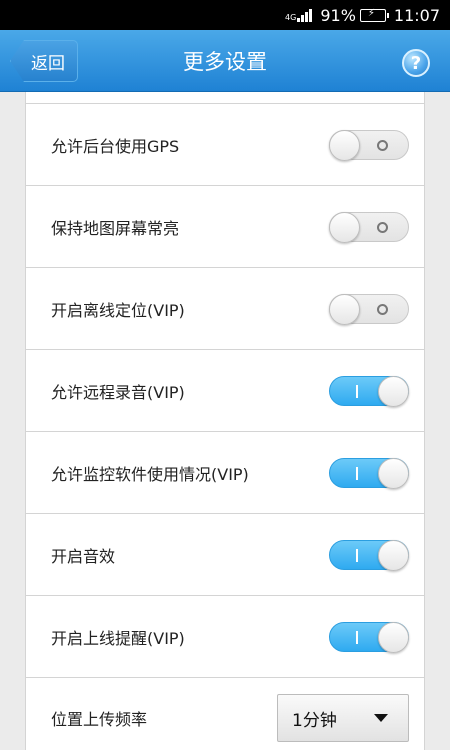 The height and width of the screenshot is (750, 450). Describe the element at coordinates (225, 61) in the screenshot. I see `header: 更多设置 返回 ?` at that location.